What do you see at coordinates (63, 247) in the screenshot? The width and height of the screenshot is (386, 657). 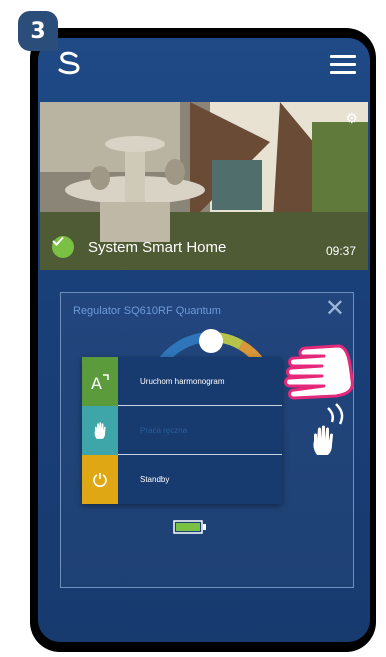 I see `check-icon` at bounding box center [63, 247].